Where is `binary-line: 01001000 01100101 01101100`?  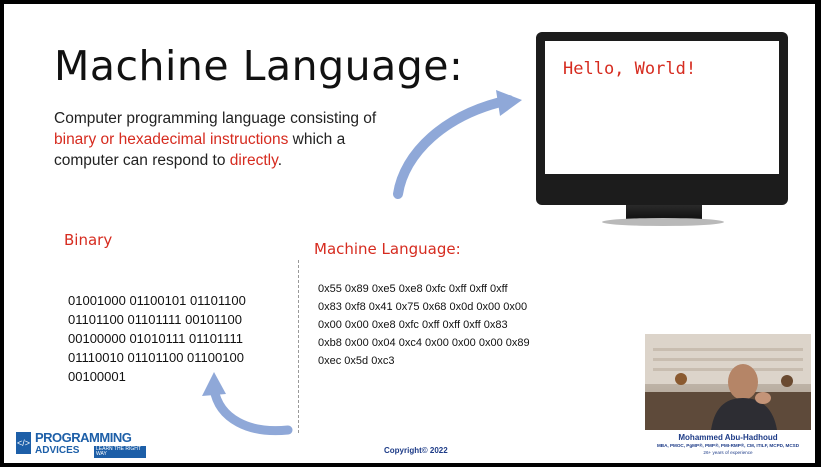 binary-line: 01001000 01100101 01101100 is located at coordinates (157, 300).